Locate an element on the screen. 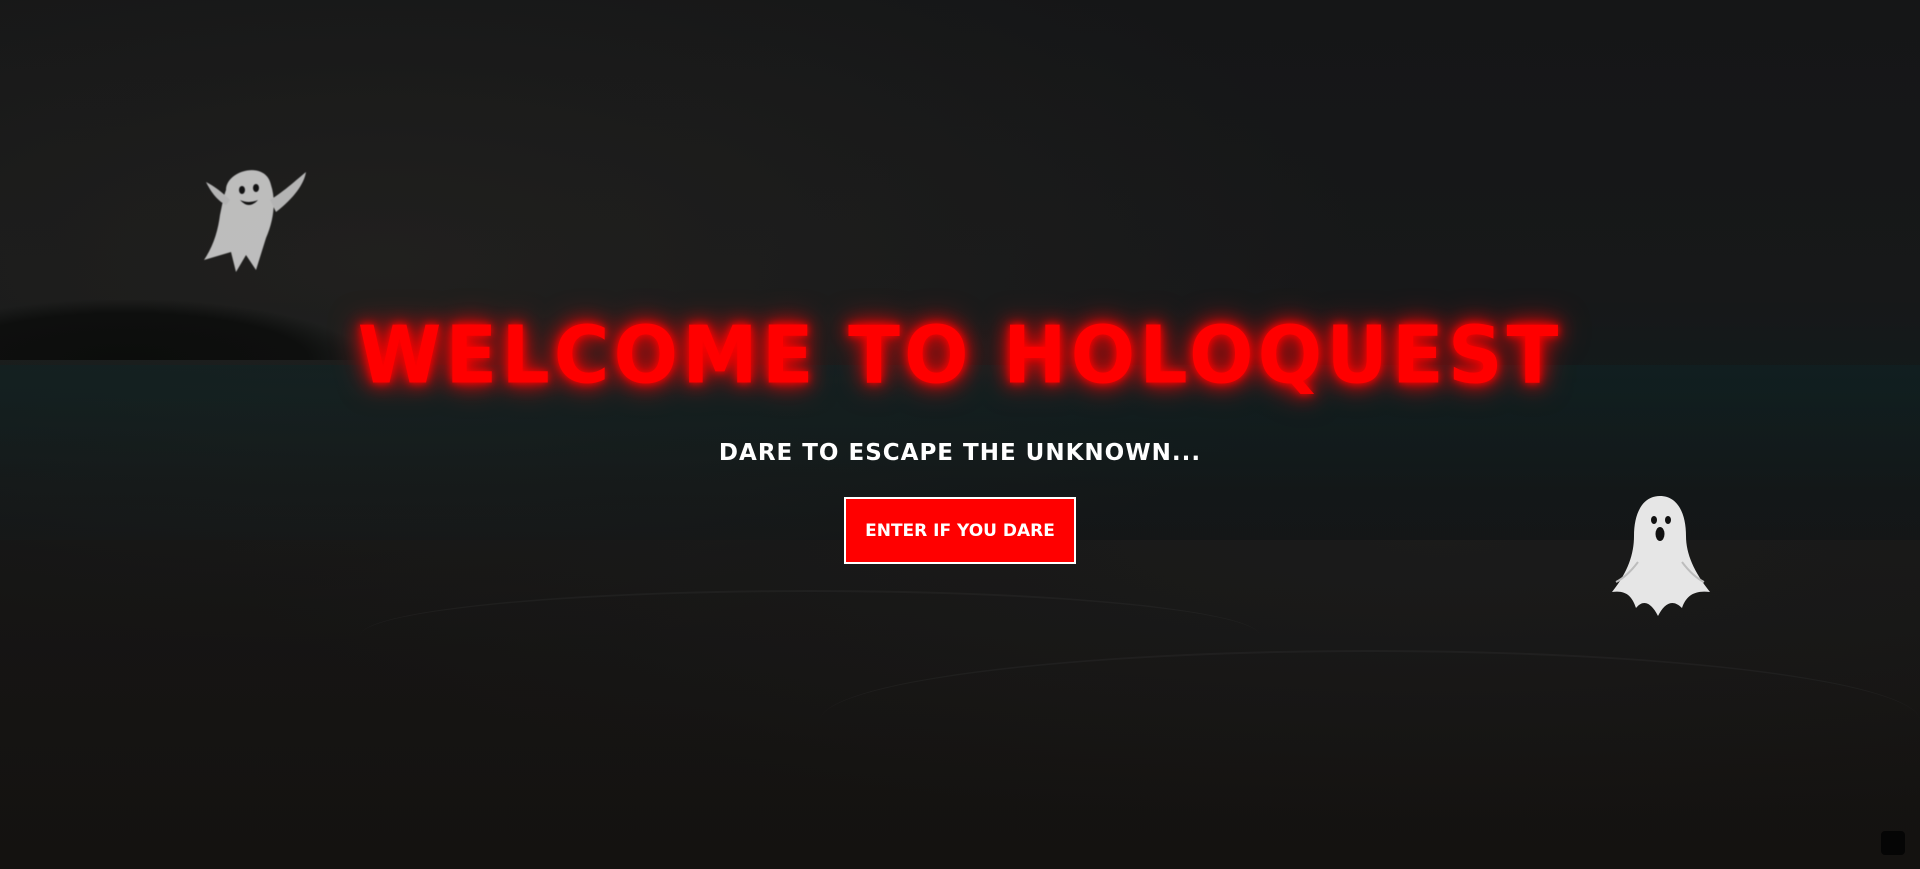  background-foam is located at coordinates (1370, 721).